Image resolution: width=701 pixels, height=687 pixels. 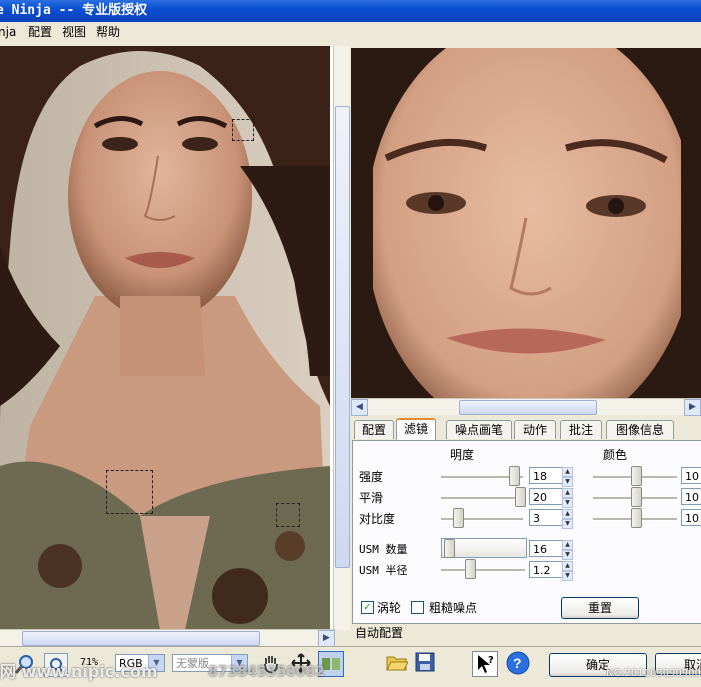 I want to click on usm-amount-value: 16, so click(x=546, y=548).